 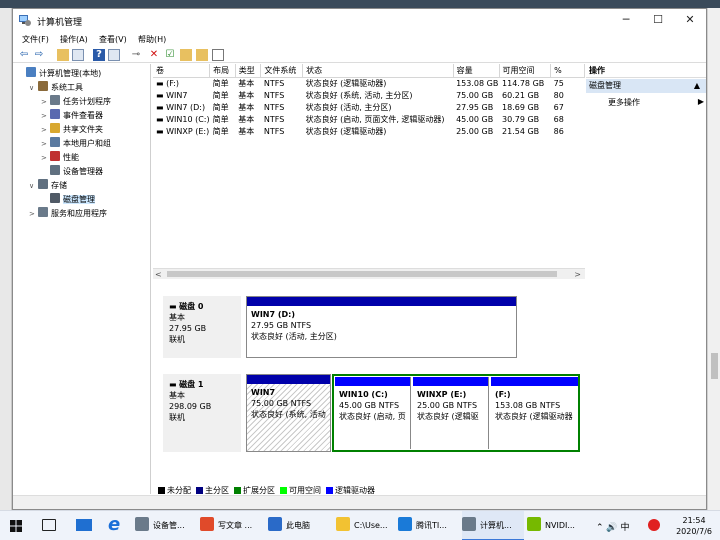 I want to click on disk-1-label: ▬ 磁盘 1 基本 298.09 GB 联机, so click(x=202, y=413).